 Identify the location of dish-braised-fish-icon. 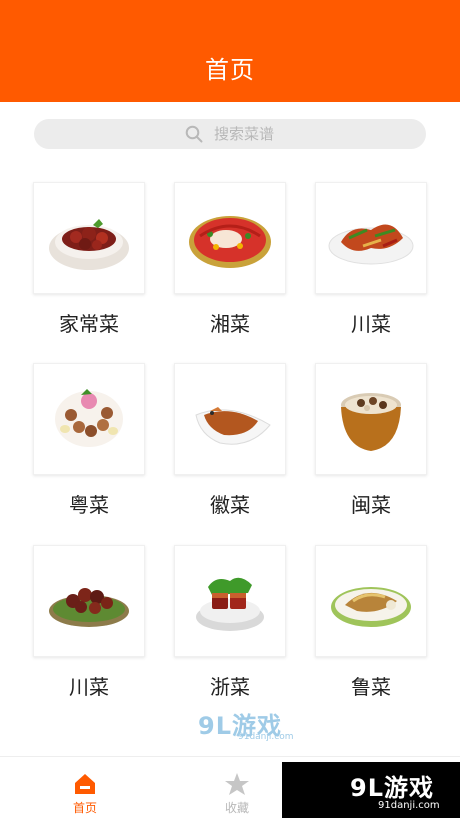
(233, 426).